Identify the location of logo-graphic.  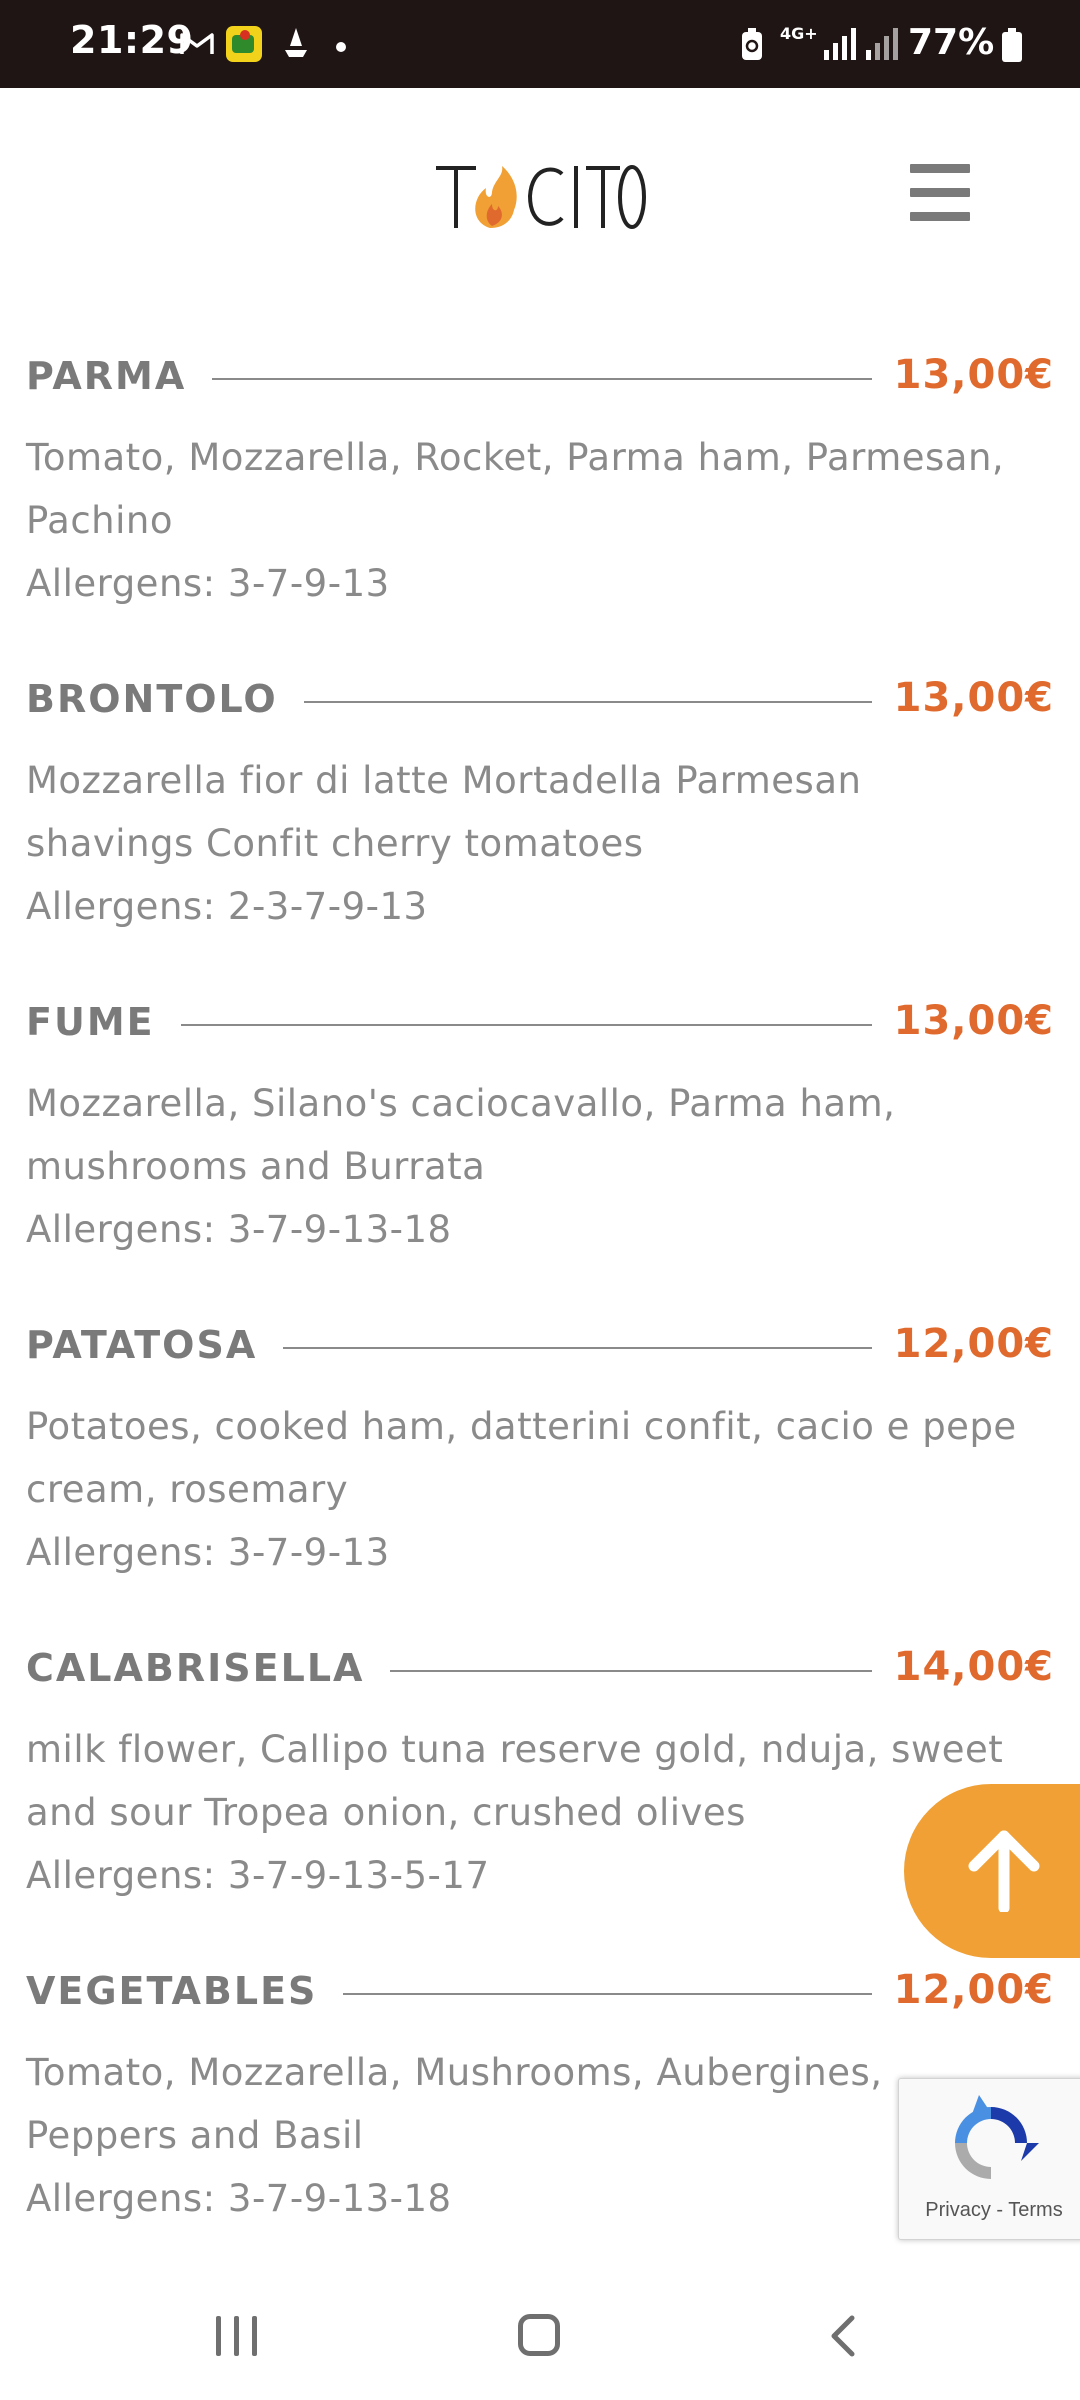
(541, 197).